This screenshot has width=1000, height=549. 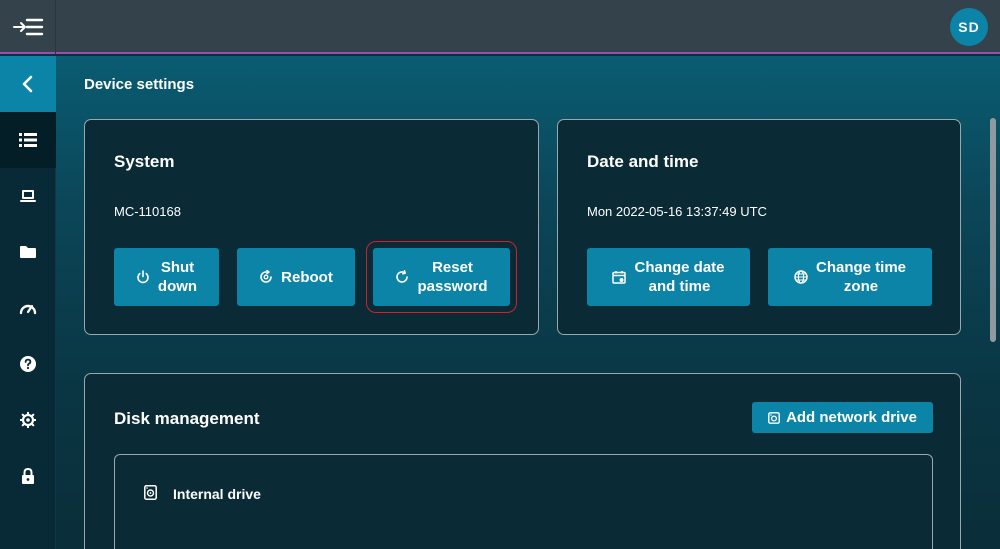 What do you see at coordinates (679, 277) in the screenshot?
I see `change-datetime-label: Change date and time` at bounding box center [679, 277].